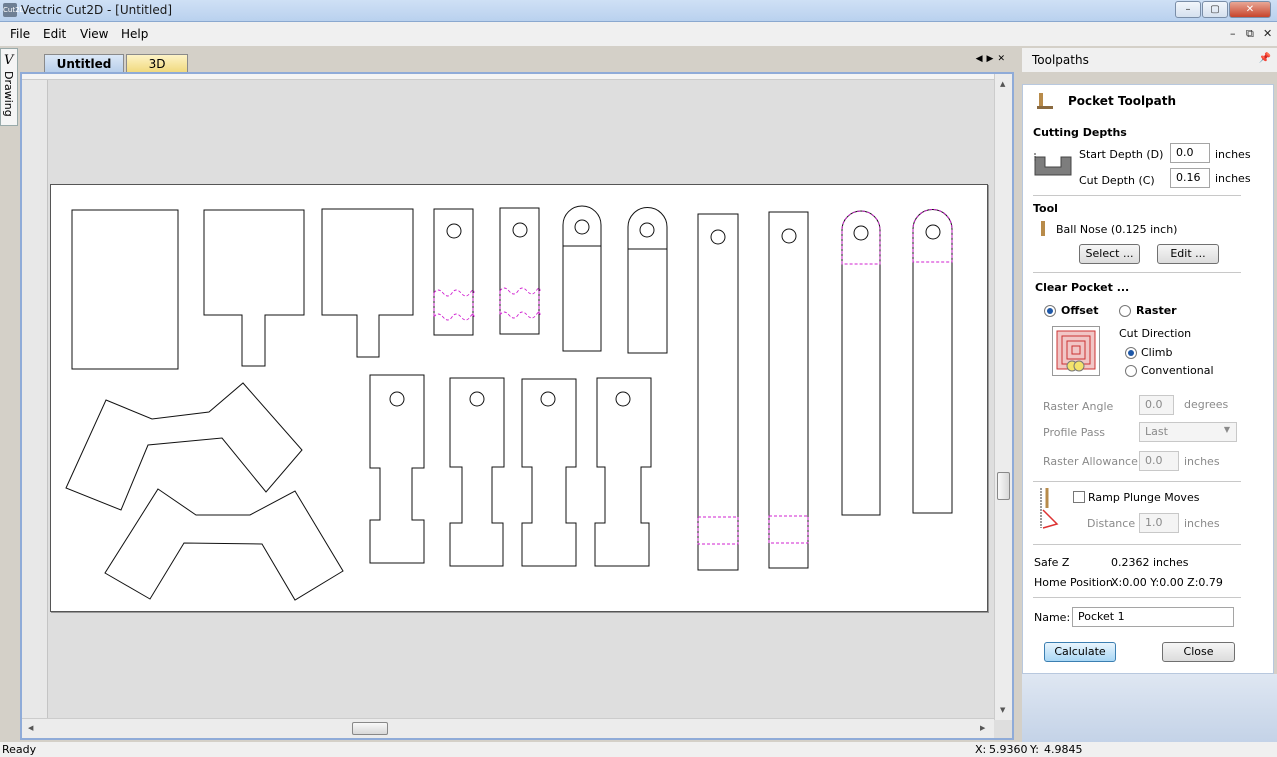 Image resolution: width=1277 pixels, height=757 pixels. Describe the element at coordinates (157, 69) in the screenshot. I see `tab-3d-view: 3D View` at that location.